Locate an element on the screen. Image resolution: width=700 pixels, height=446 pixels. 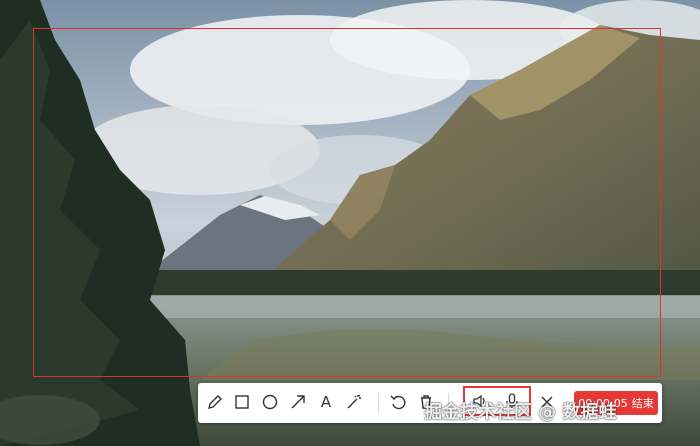
end-label: 结束 is located at coordinates (642, 403).